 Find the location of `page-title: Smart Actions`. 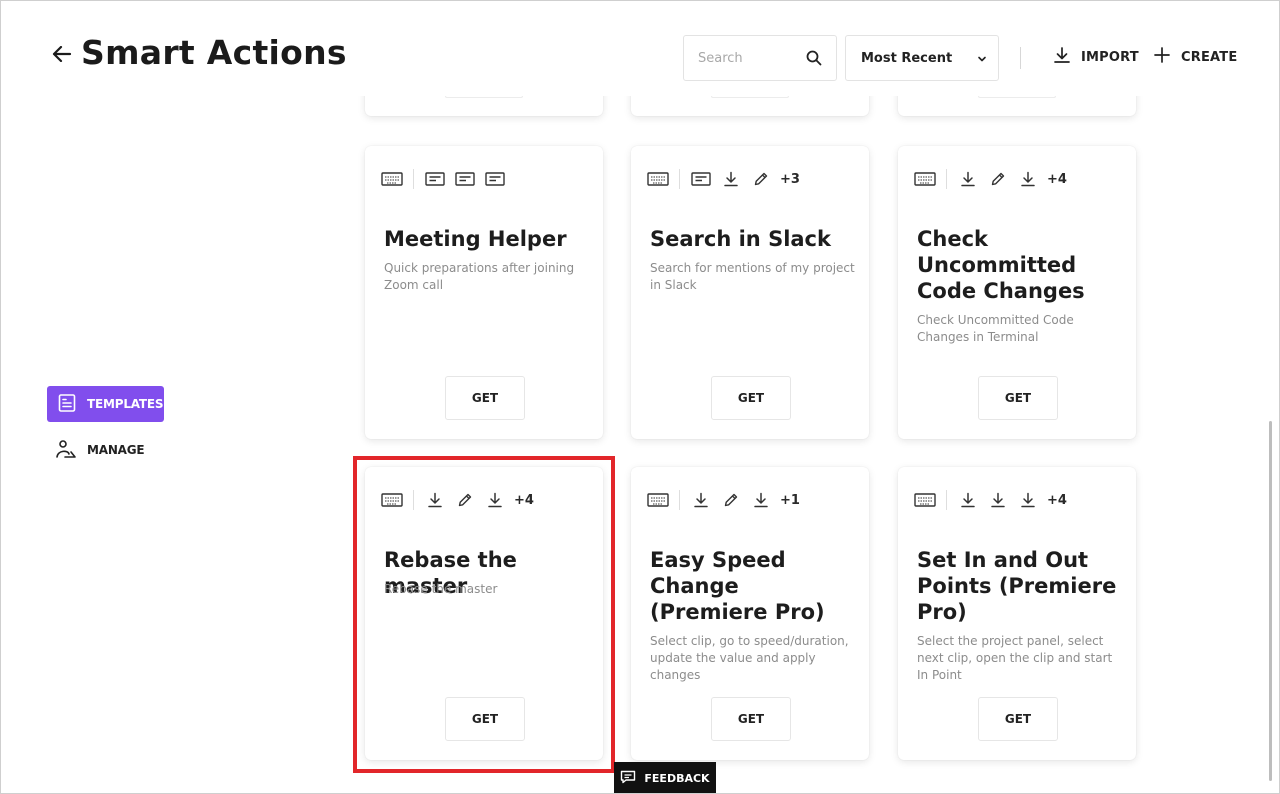

page-title: Smart Actions is located at coordinates (214, 52).